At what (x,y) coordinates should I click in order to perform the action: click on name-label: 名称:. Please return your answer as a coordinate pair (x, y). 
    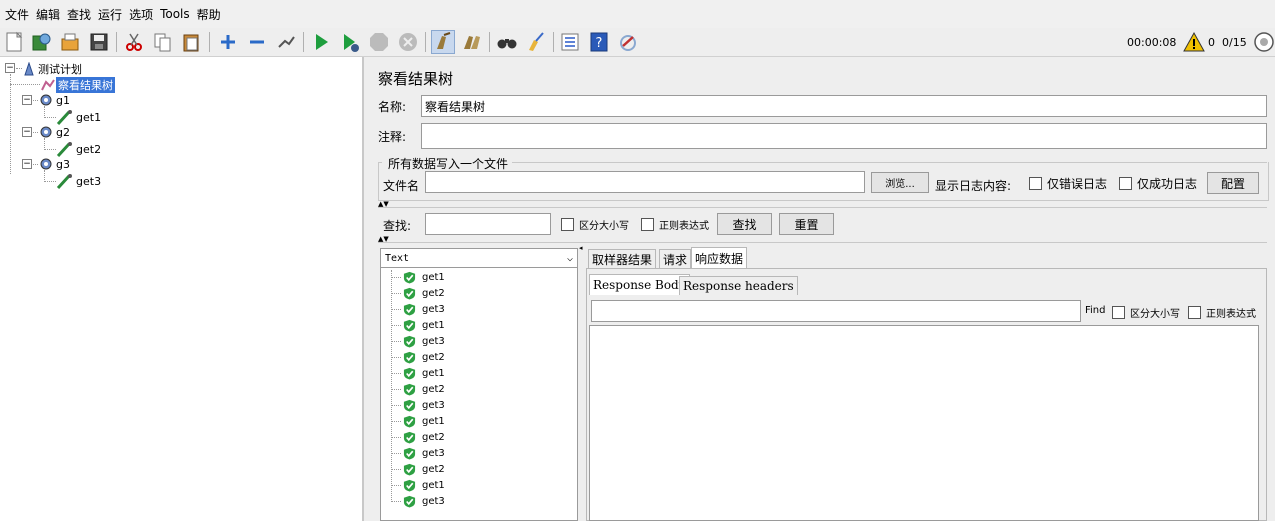
    Looking at the image, I should click on (392, 107).